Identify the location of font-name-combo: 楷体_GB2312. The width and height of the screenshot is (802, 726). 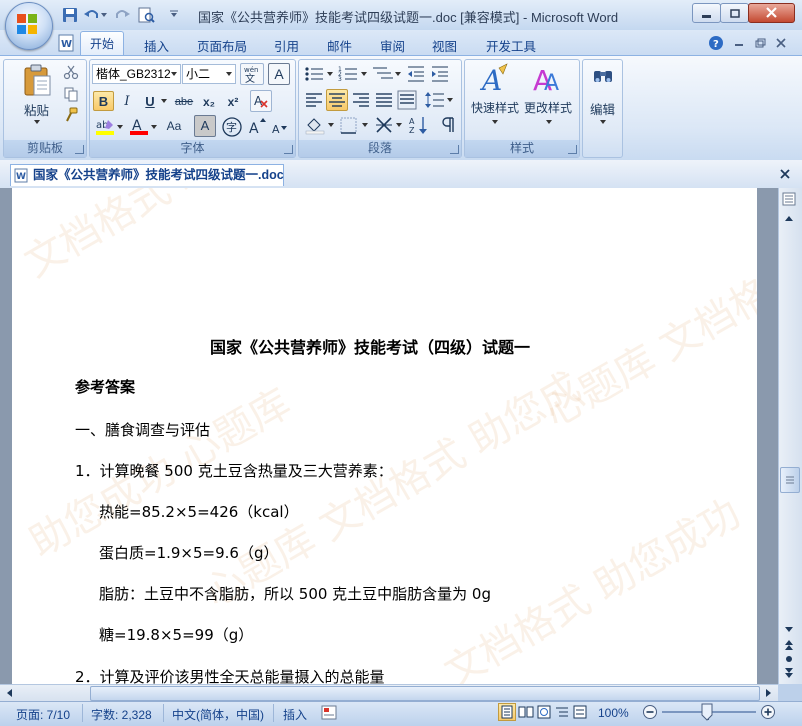
(136, 74).